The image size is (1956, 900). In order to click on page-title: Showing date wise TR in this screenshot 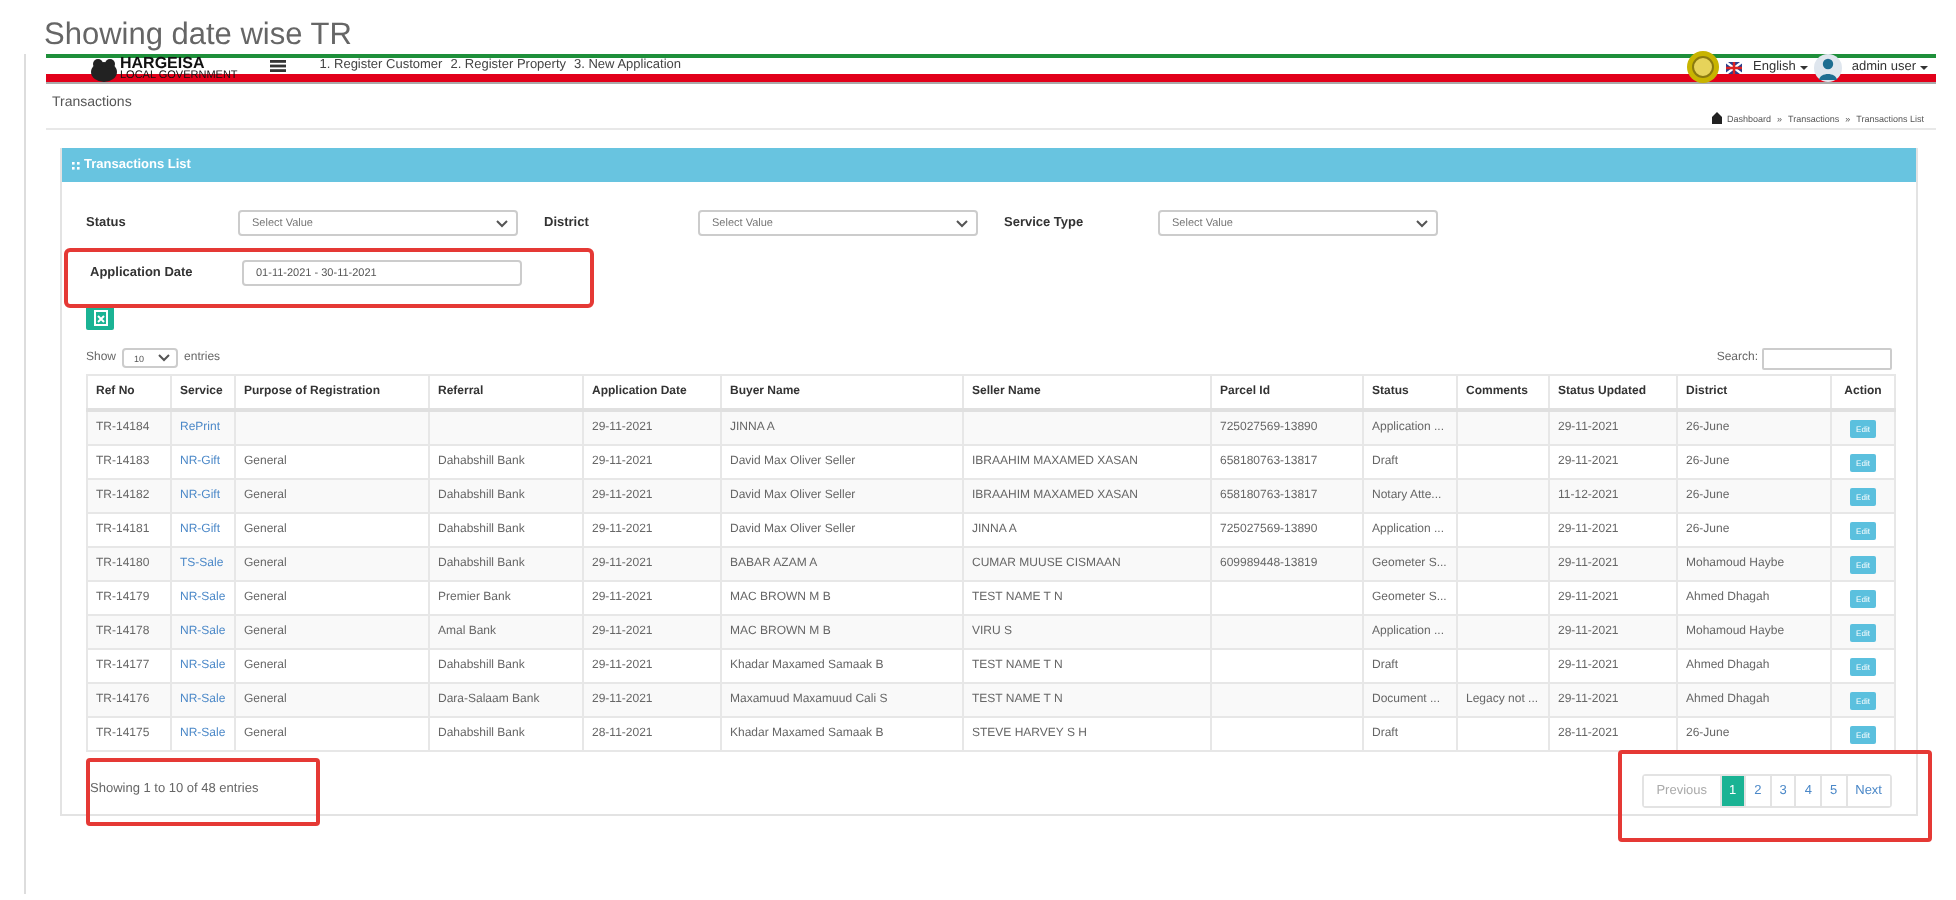, I will do `click(199, 35)`.